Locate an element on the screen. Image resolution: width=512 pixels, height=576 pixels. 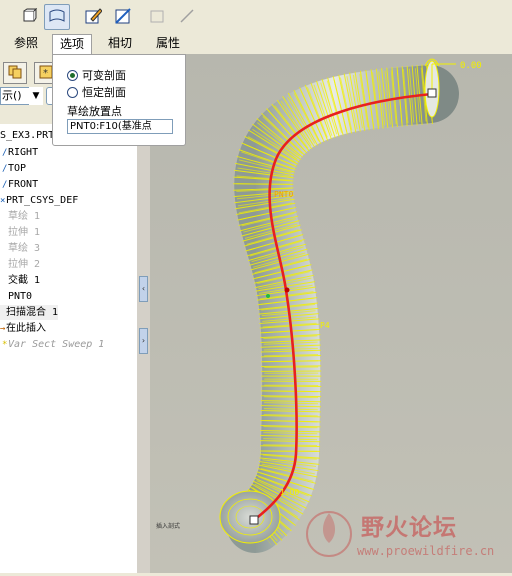
trajectory-icon is located at coordinates (123, 17).